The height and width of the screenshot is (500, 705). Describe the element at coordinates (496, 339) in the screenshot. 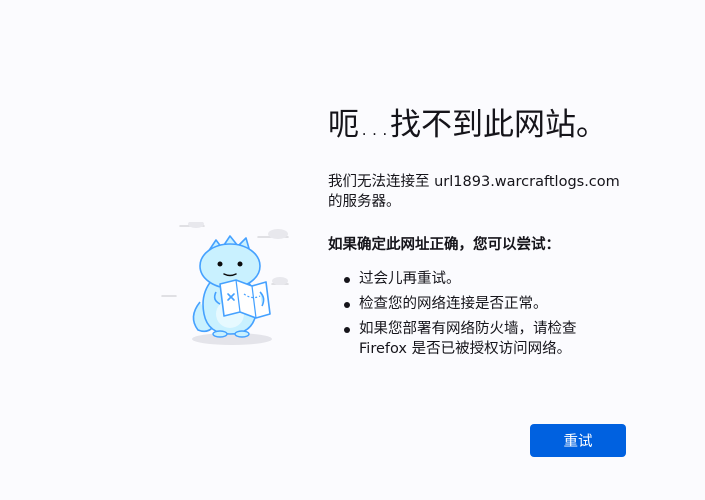

I see `suggestion-item: 如果您部署有网络防火墙，请检查 Firefox 是否已被授权访问网络。` at that location.